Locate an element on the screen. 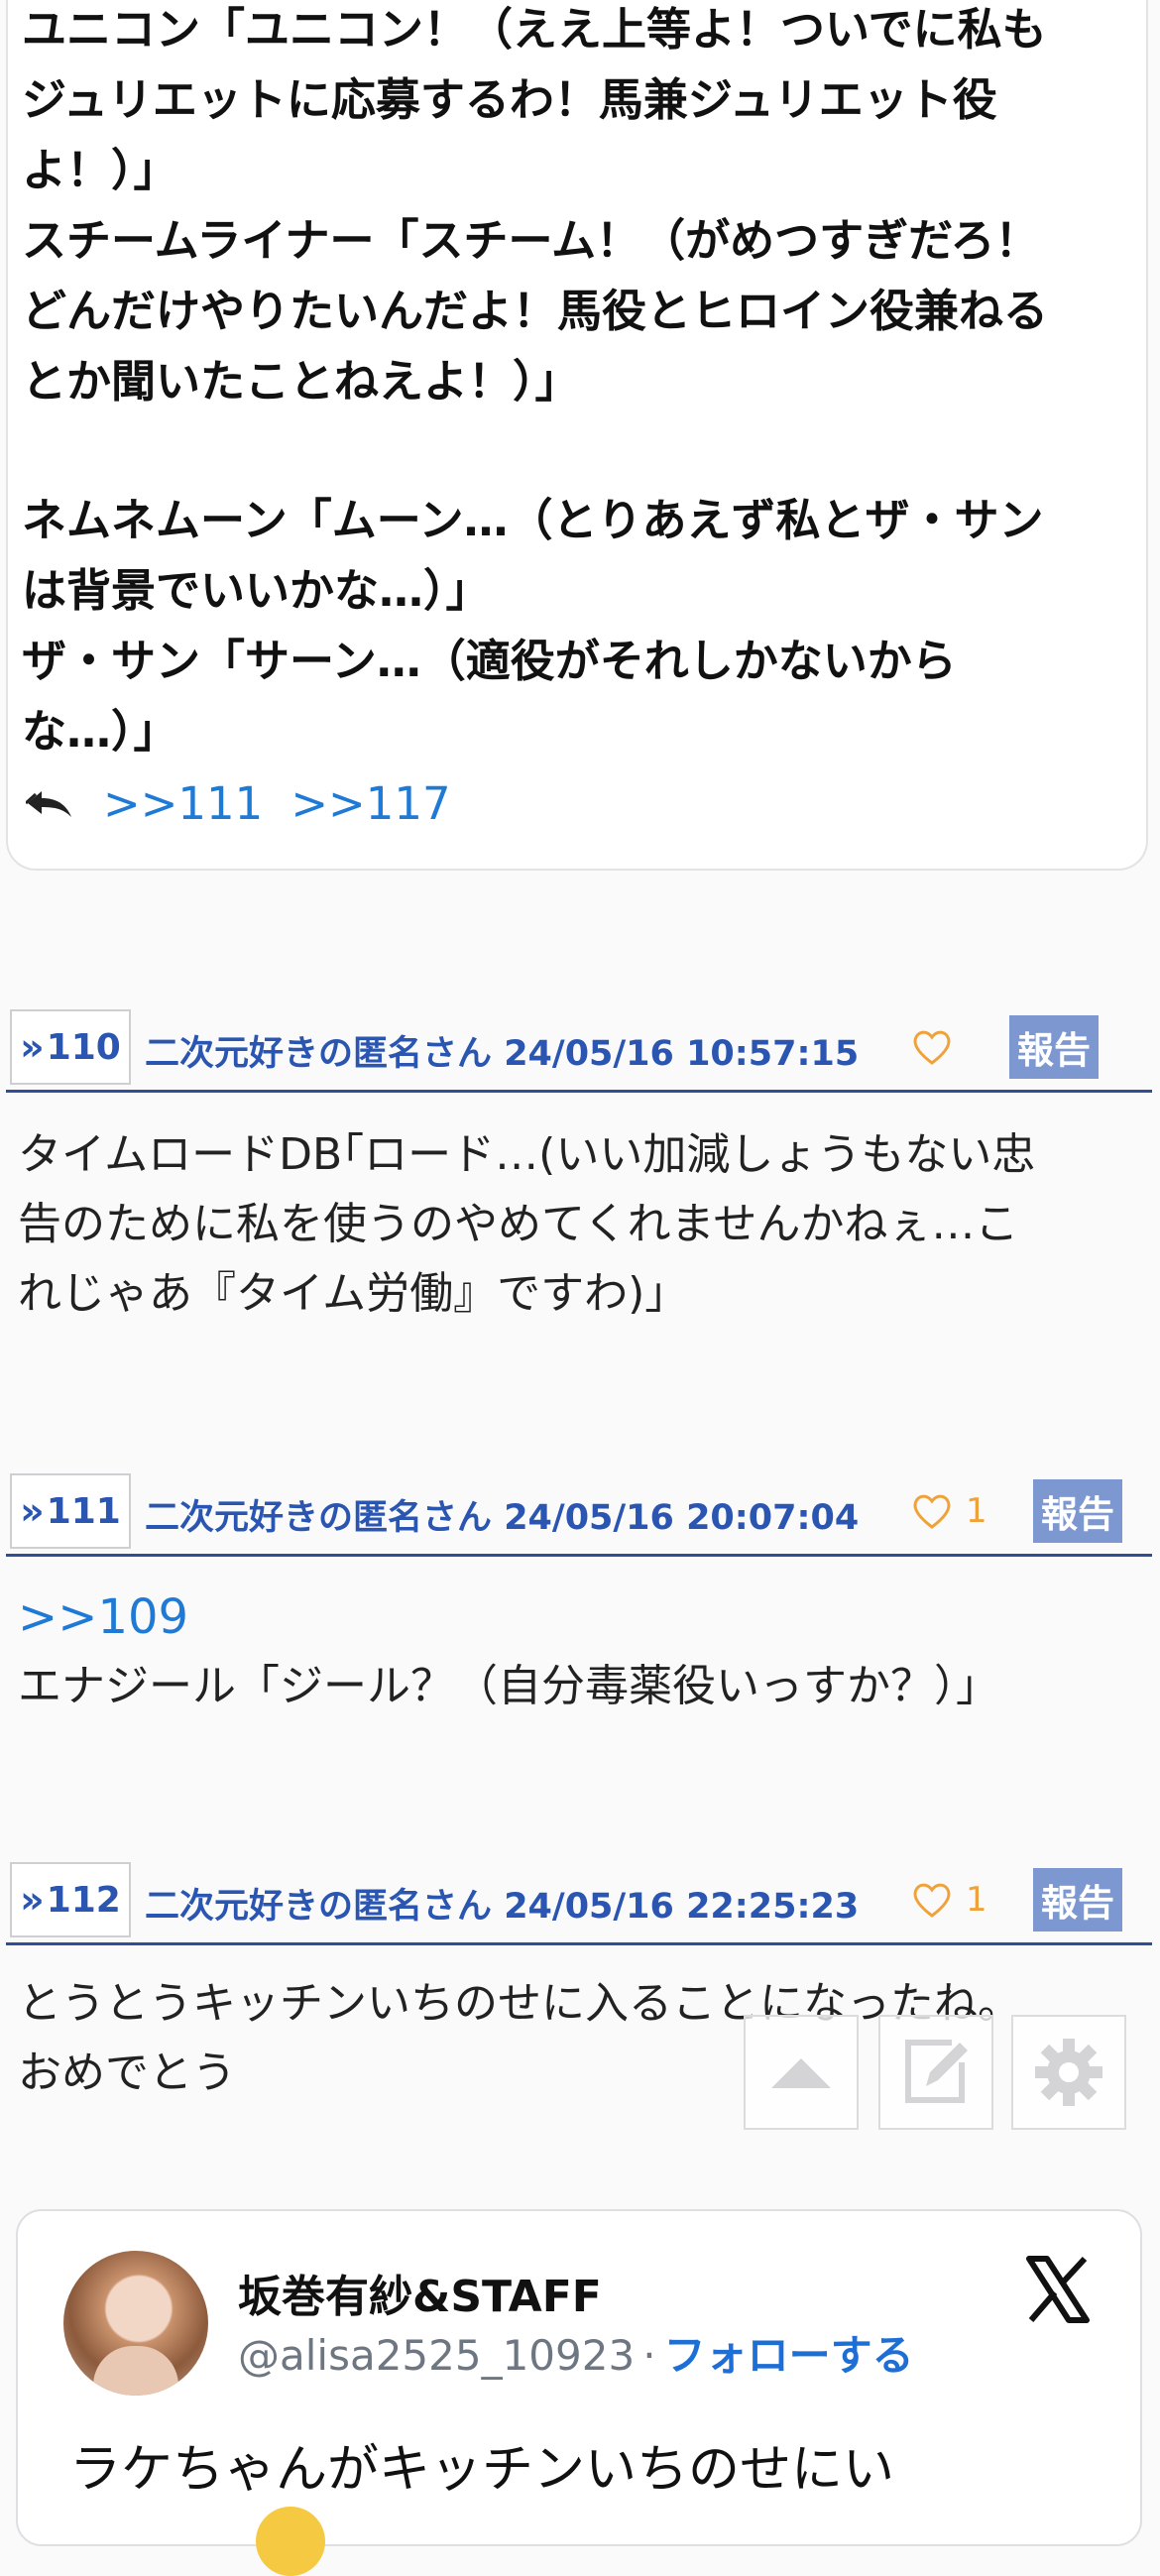 The width and height of the screenshot is (1160, 2576). emoji-icon is located at coordinates (290, 2541).